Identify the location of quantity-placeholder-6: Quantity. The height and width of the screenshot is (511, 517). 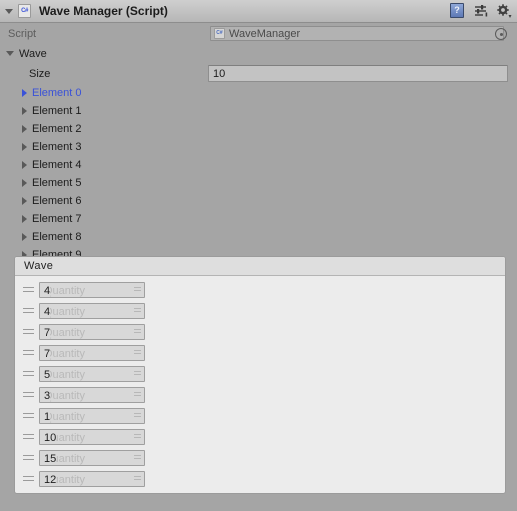
(64, 416).